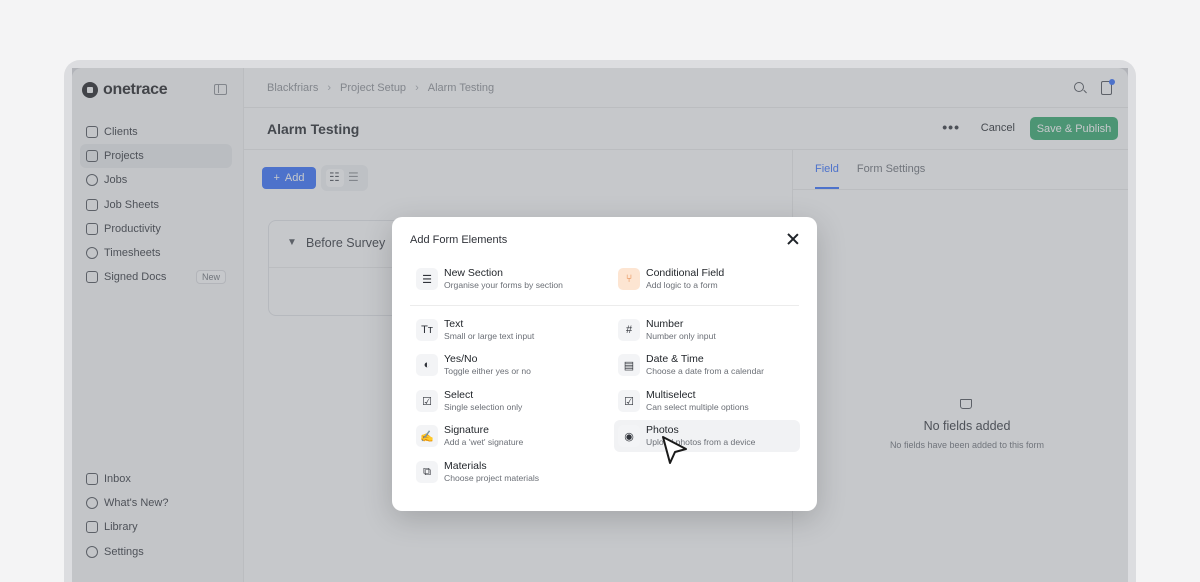  Describe the element at coordinates (483, 407) in the screenshot. I see `option-description: Single selection only` at that location.